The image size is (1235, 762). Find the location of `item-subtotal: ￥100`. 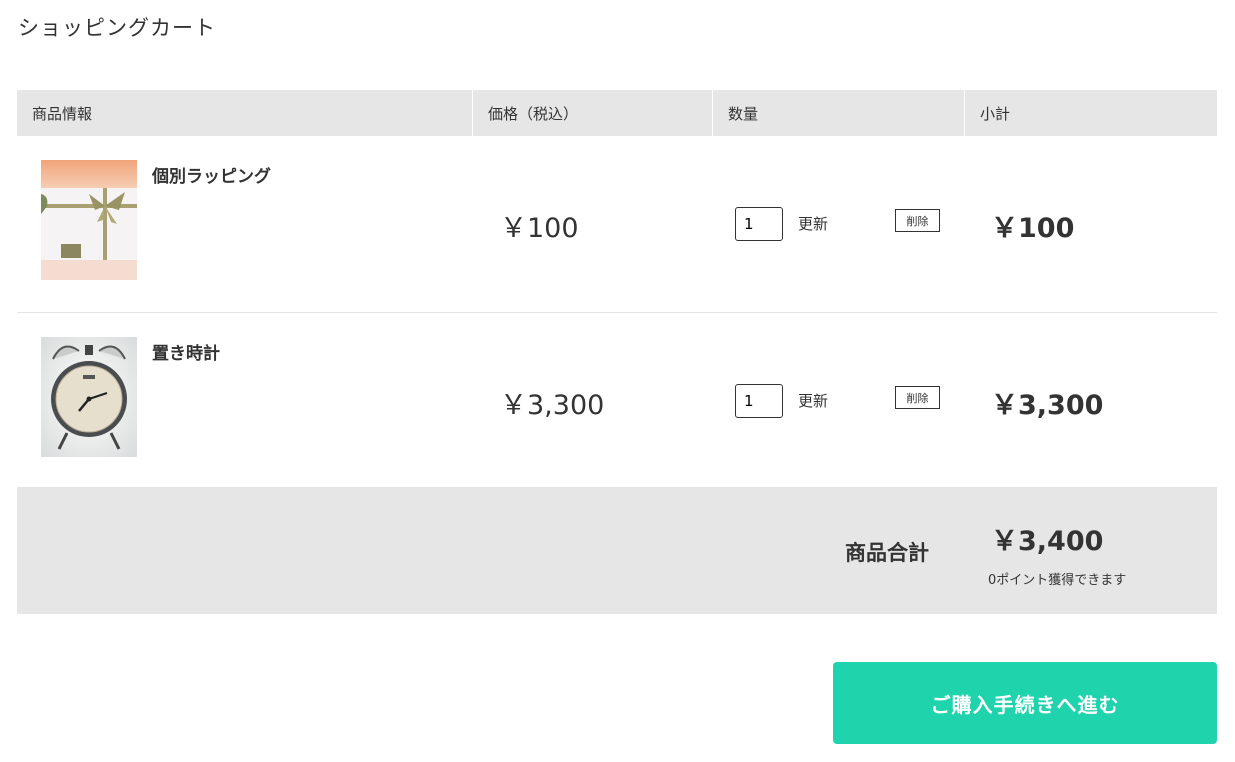

item-subtotal: ￥100 is located at coordinates (1033, 228).